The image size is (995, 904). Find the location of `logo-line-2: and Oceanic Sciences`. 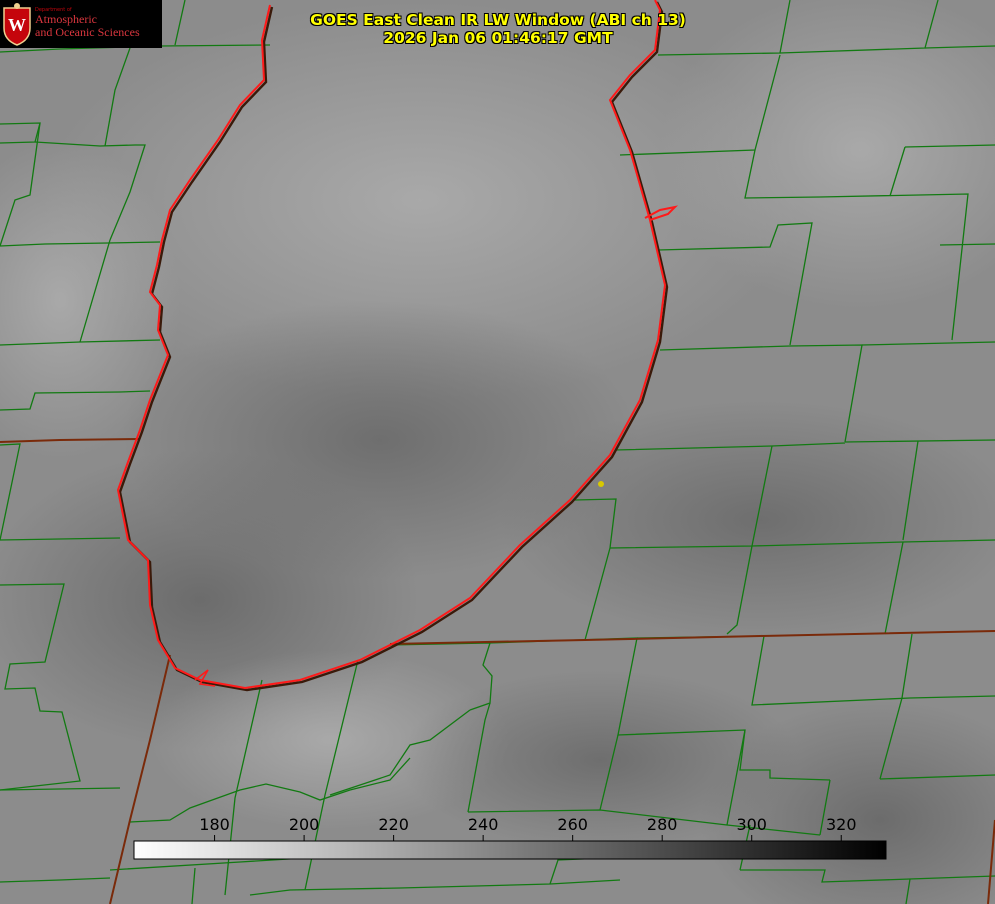

logo-line-2: and Oceanic Sciences is located at coordinates (87, 32).